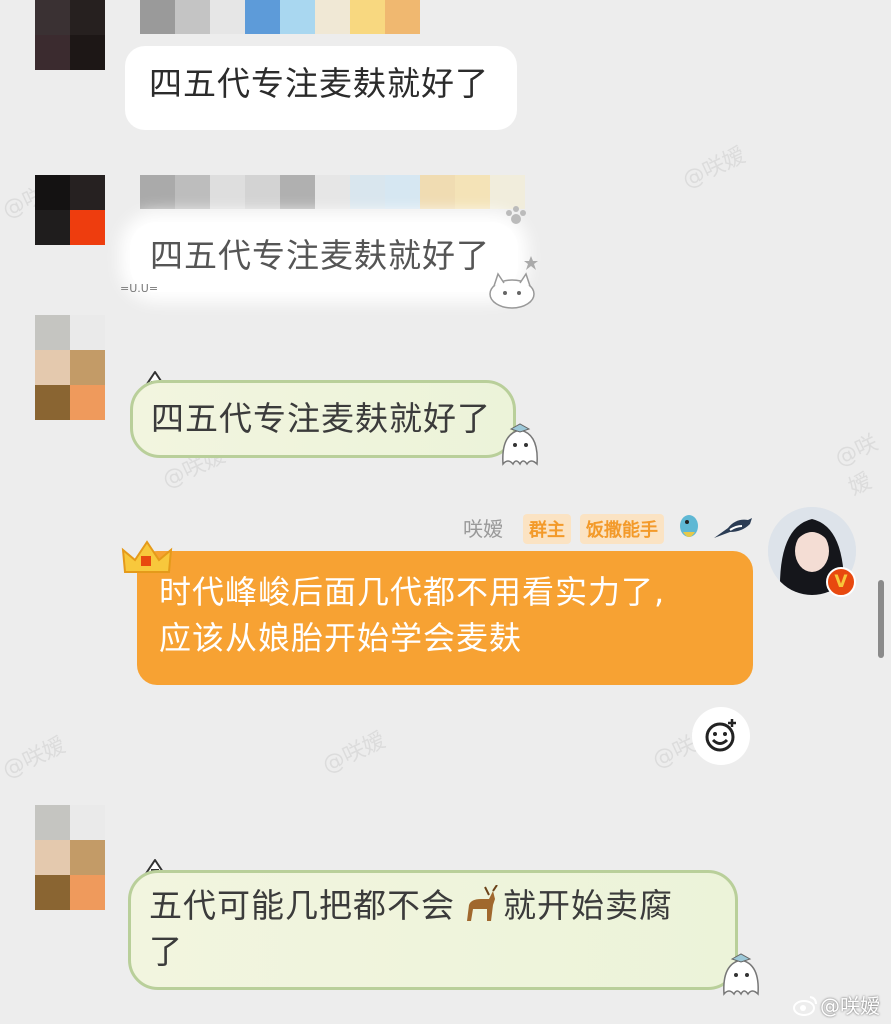 This screenshot has height=1024, width=891. I want to click on emoji-add-icon, so click(720, 735).